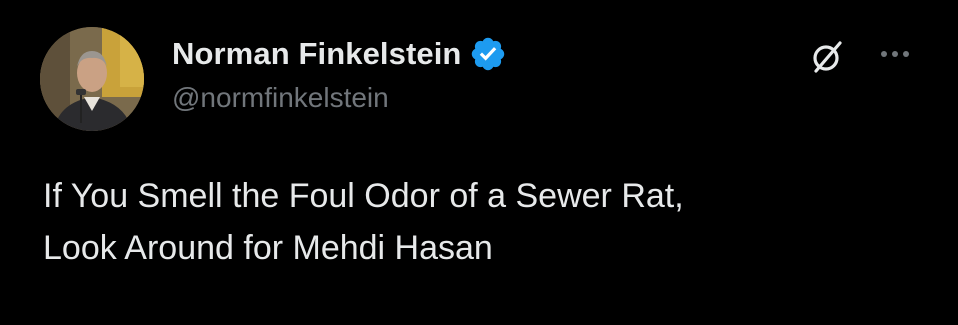 This screenshot has height=325, width=958. I want to click on more-options-icon, so click(895, 54).